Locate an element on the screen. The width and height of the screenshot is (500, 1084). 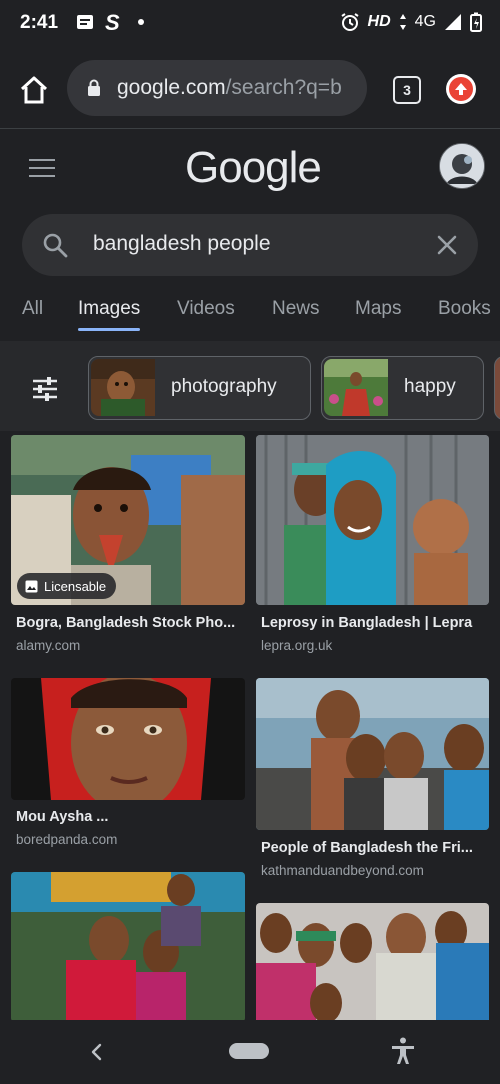
message-icon is located at coordinates (85, 22).